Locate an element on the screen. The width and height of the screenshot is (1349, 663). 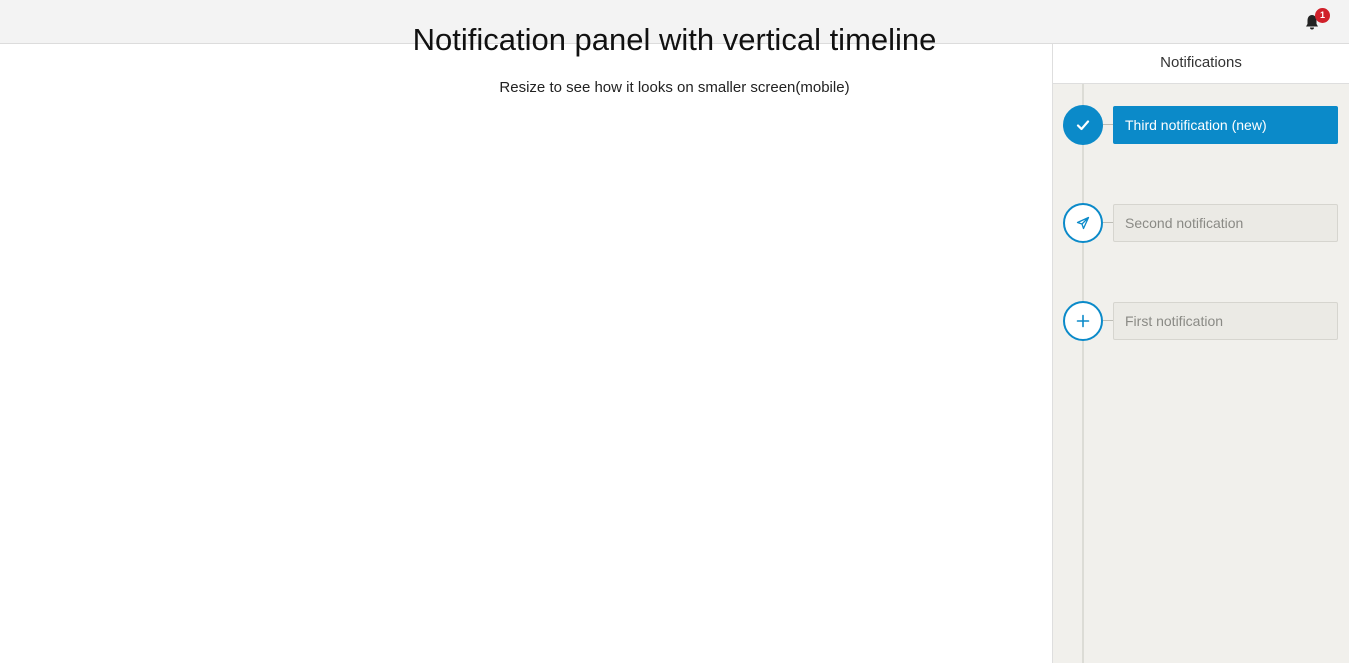
notification-card: Third notification (new) is located at coordinates (1225, 125).